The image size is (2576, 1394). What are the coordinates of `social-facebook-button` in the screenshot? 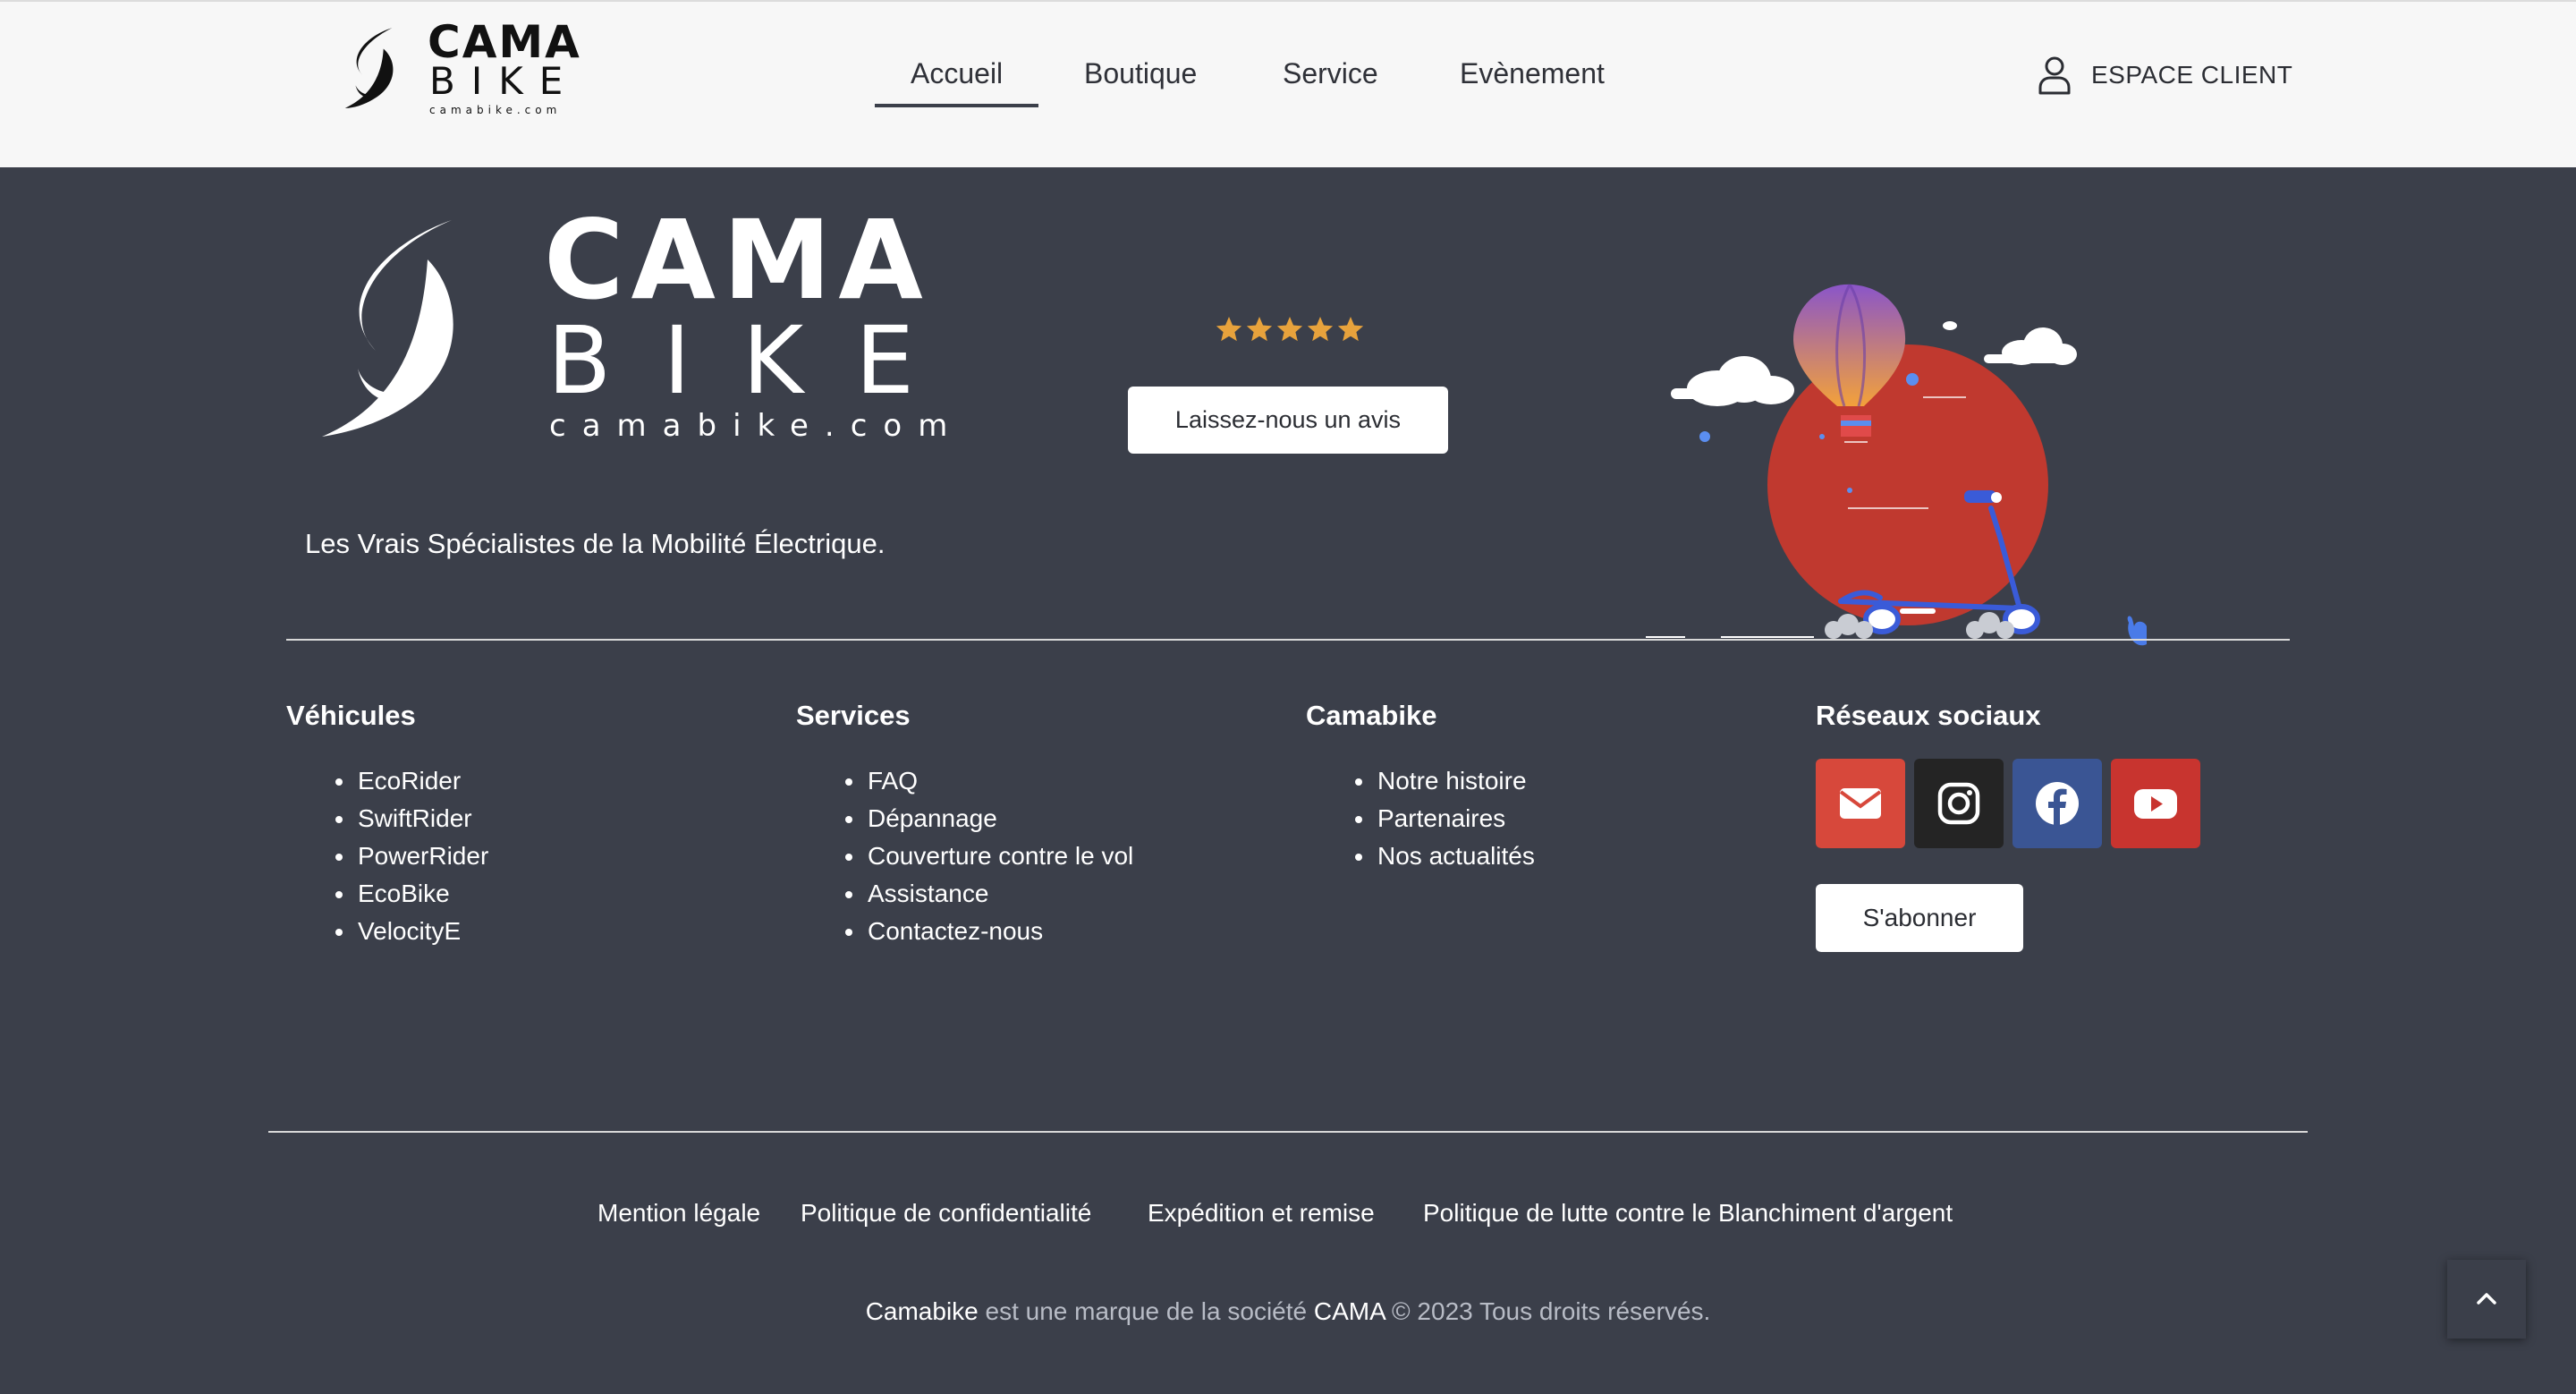 It's located at (2057, 803).